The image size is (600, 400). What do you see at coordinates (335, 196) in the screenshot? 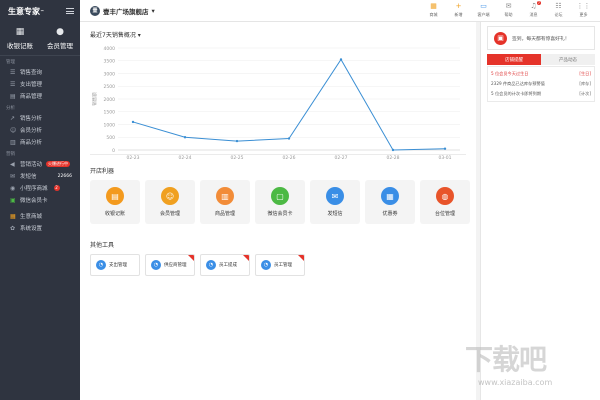
I see `app-icon: ✉` at bounding box center [335, 196].